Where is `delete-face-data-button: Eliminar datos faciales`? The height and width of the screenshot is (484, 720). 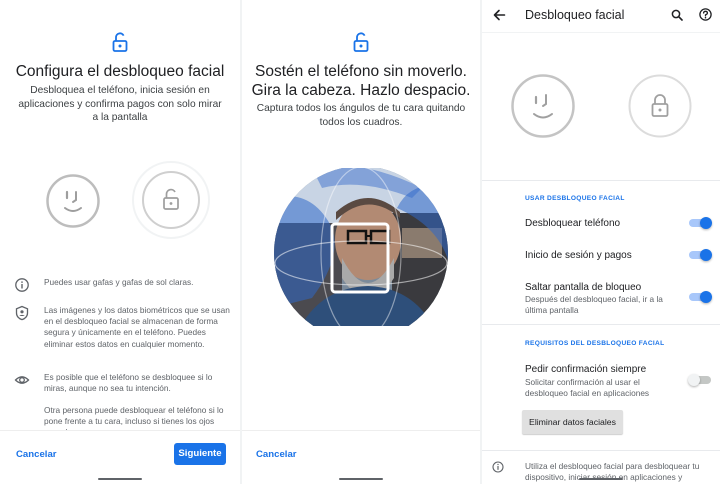
delete-face-data-button: Eliminar datos faciales is located at coordinates (572, 422).